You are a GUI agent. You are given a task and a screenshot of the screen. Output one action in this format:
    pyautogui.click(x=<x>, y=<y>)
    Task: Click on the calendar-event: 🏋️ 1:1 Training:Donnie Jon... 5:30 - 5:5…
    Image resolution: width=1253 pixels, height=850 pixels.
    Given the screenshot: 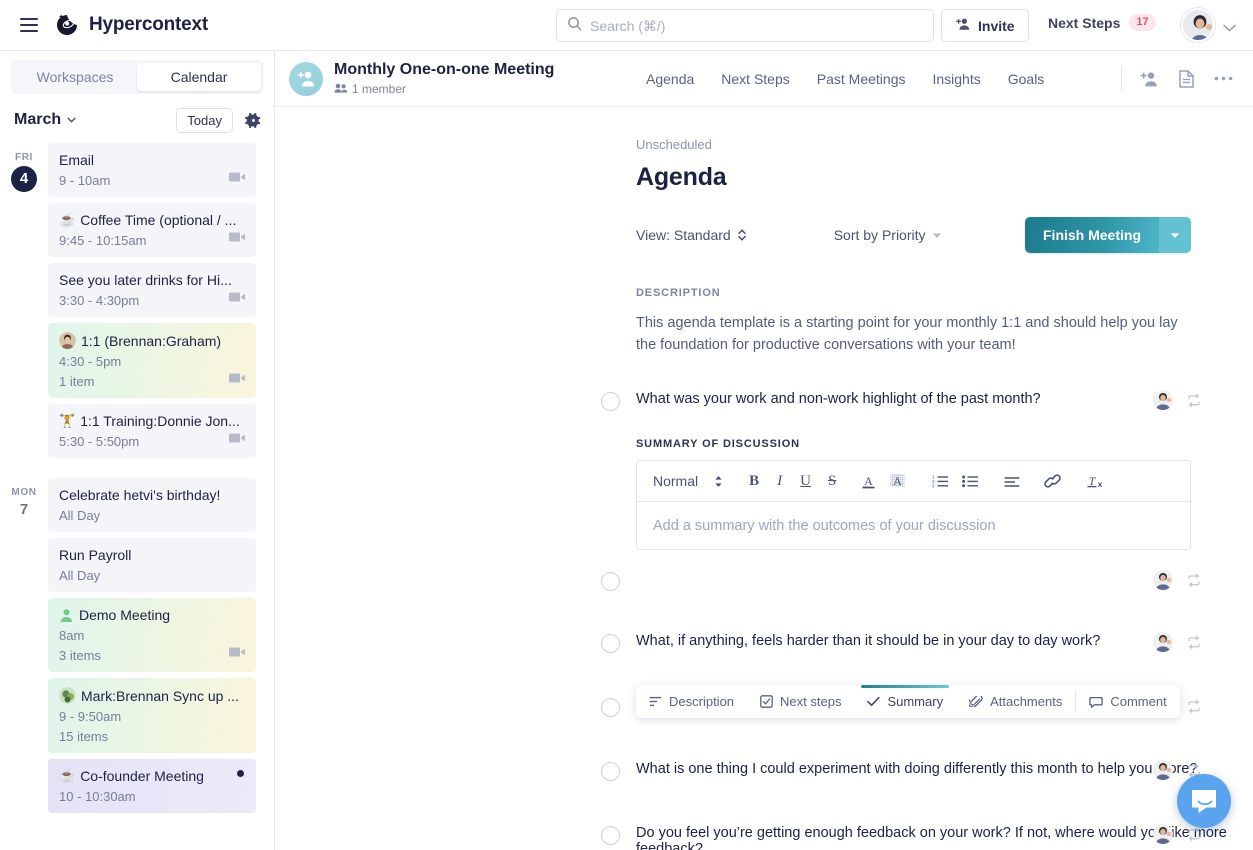 What is the action you would take?
    pyautogui.click(x=152, y=431)
    